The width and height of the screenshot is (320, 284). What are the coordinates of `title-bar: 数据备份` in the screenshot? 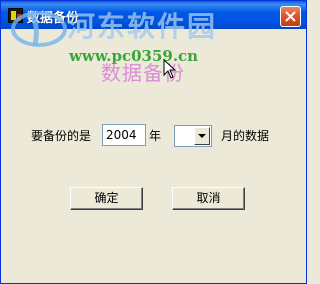 It's located at (153, 15).